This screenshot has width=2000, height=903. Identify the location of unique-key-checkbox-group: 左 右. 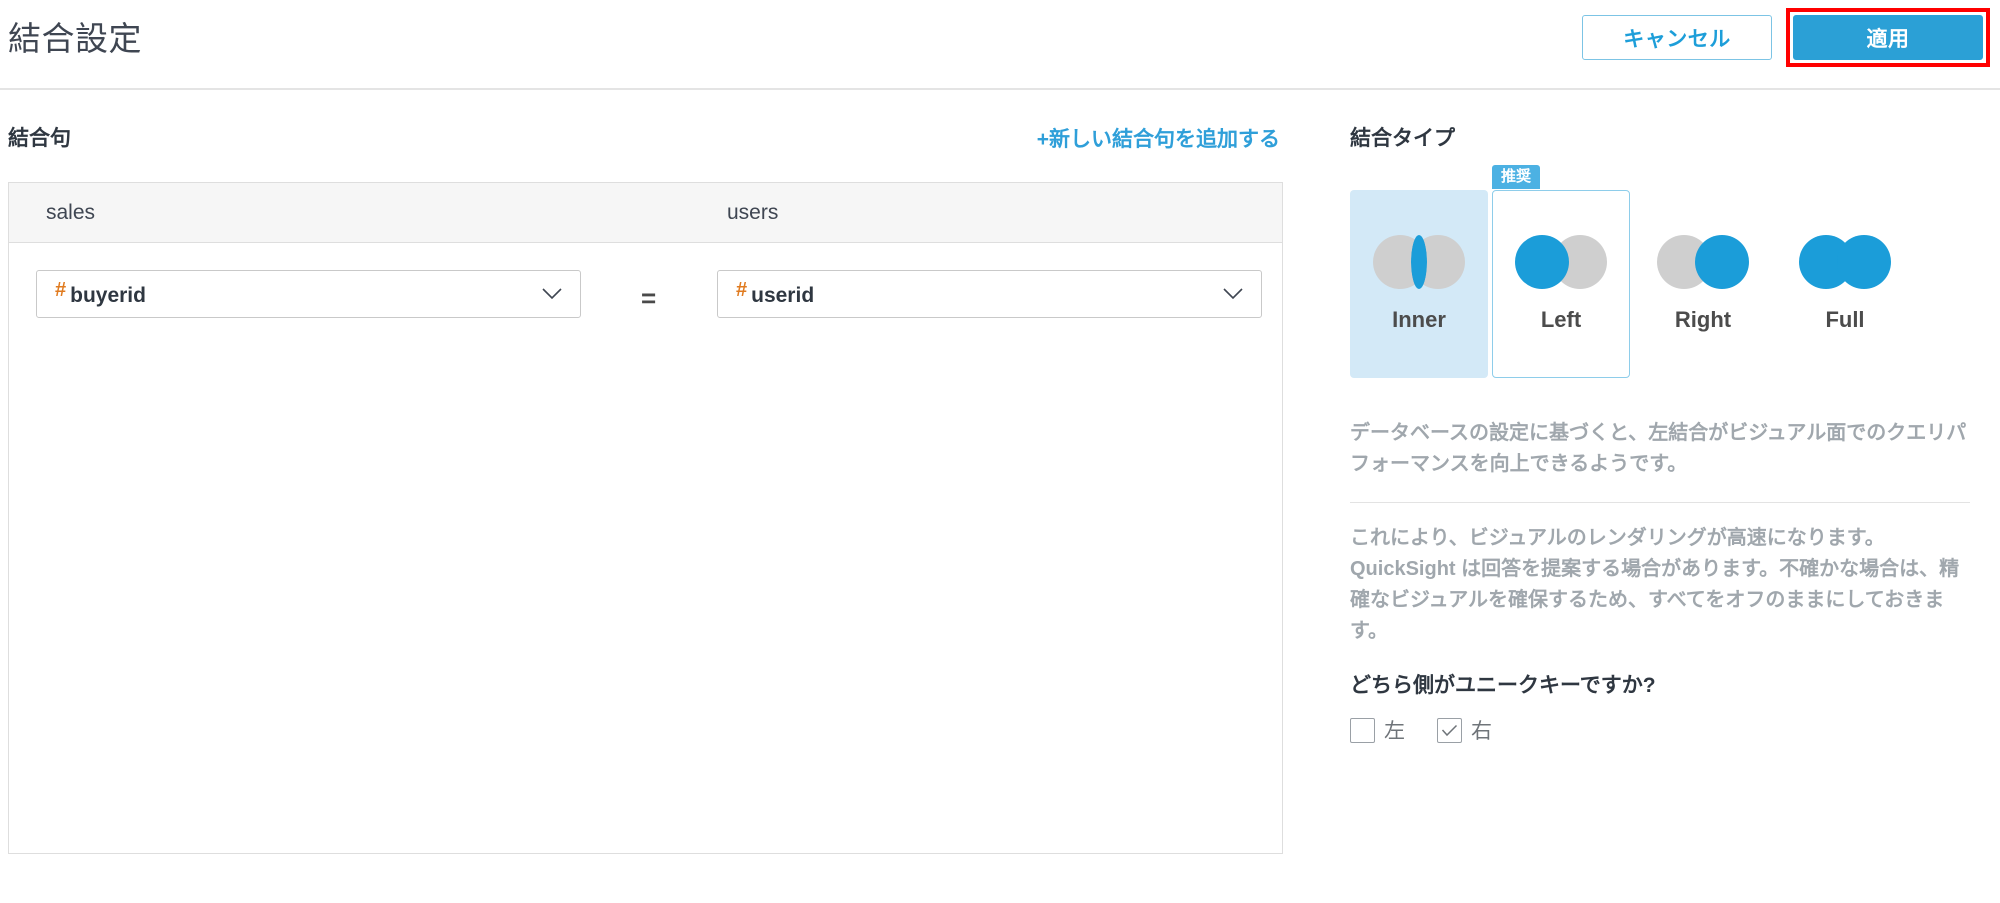
(1670, 730).